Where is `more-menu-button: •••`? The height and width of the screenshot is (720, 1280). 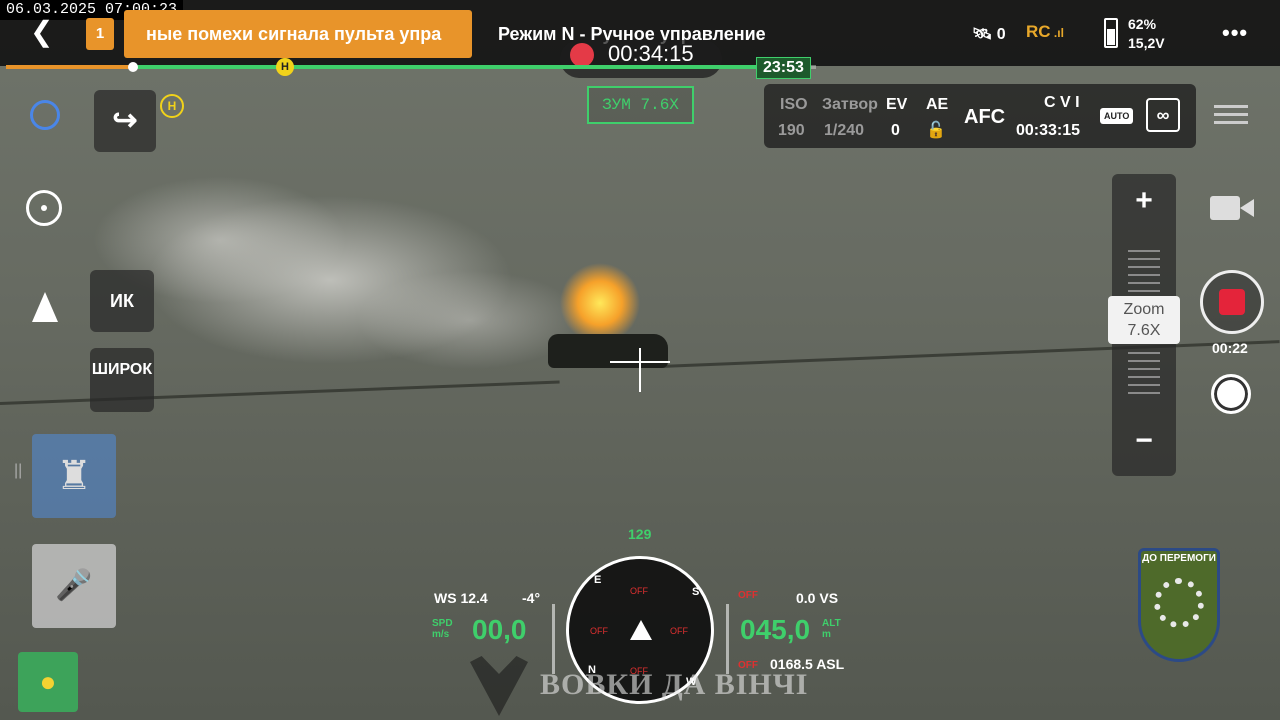
more-menu-button: ••• is located at coordinates (1235, 33).